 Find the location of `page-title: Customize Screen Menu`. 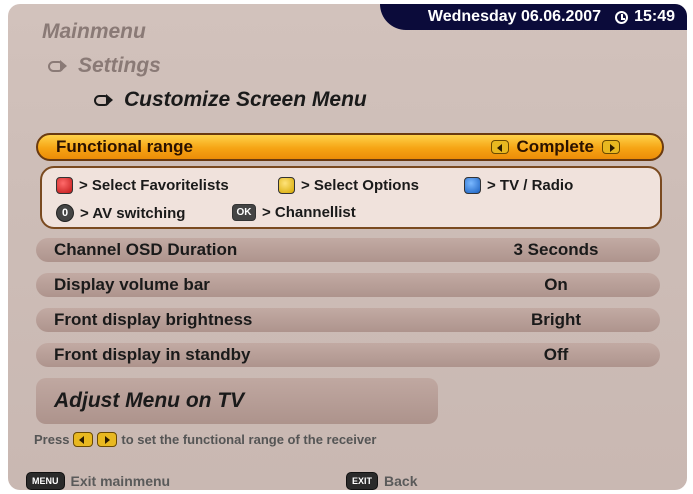

page-title: Customize Screen Menu is located at coordinates (230, 100).